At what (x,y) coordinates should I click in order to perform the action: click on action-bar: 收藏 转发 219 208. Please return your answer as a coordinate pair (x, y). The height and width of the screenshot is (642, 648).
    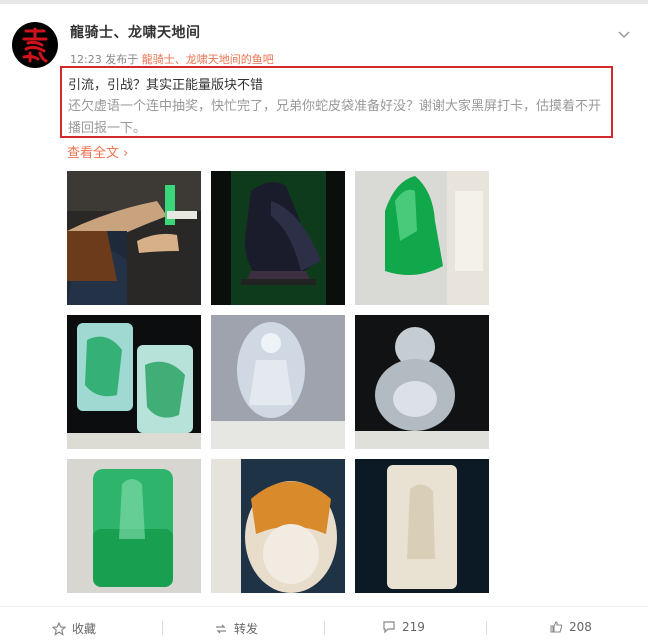
    Looking at the image, I should click on (324, 624).